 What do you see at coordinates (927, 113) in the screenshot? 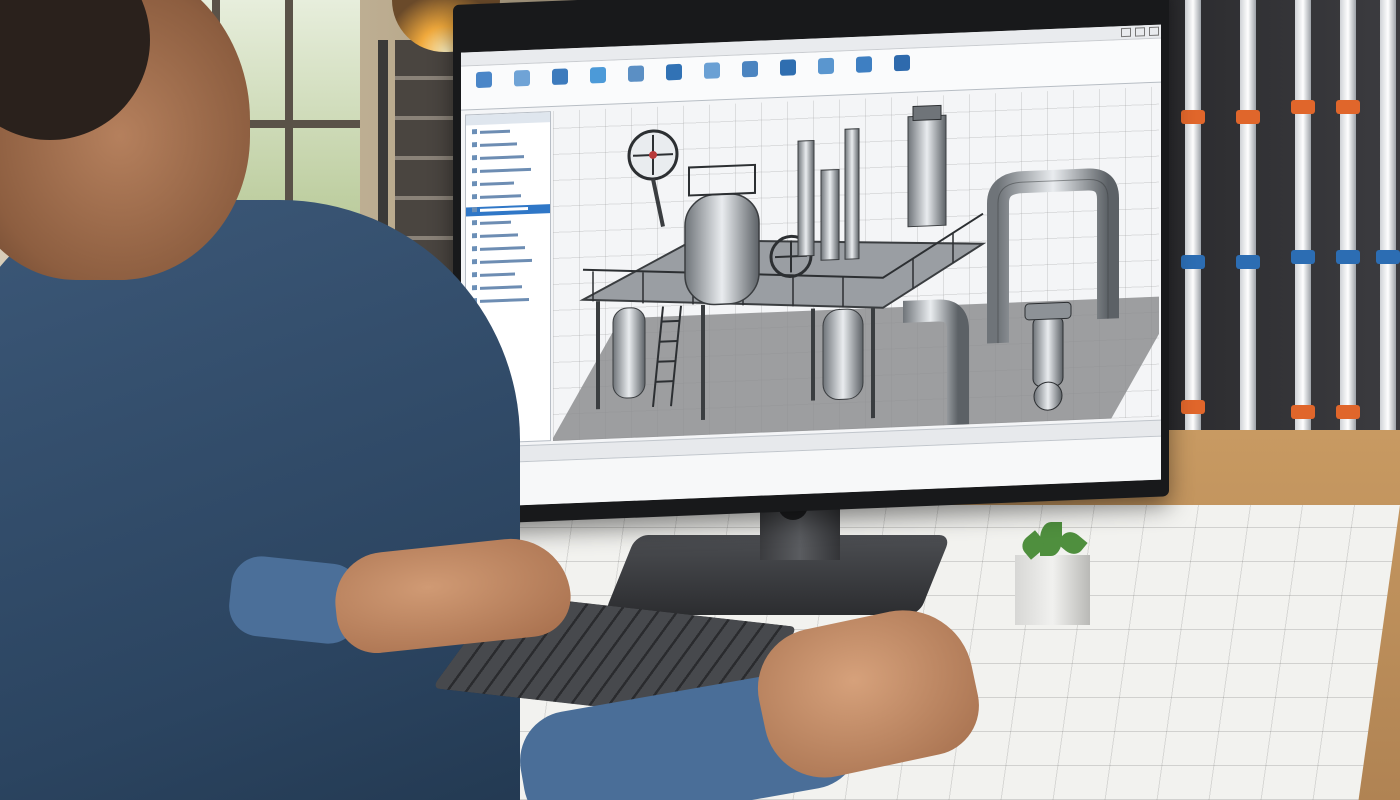
I see `tower-cap` at bounding box center [927, 113].